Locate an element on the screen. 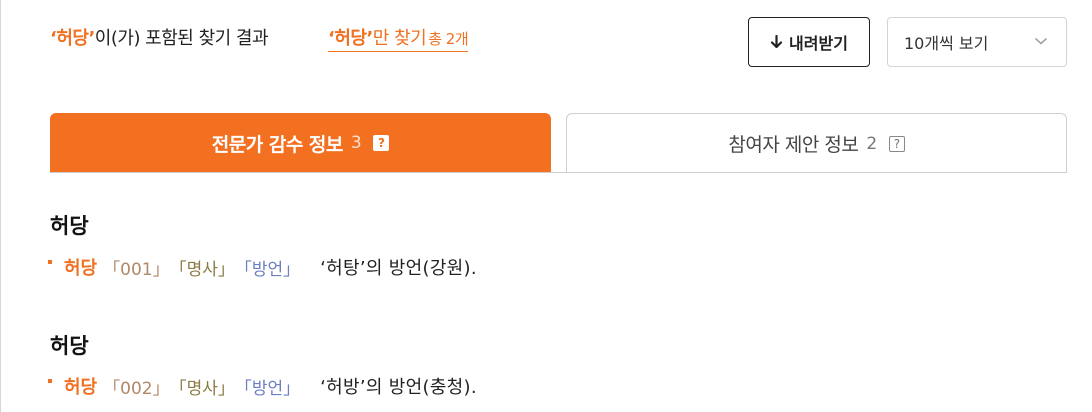 The image size is (1092, 412). exact-match-label: 만 찾기 is located at coordinates (399, 38).